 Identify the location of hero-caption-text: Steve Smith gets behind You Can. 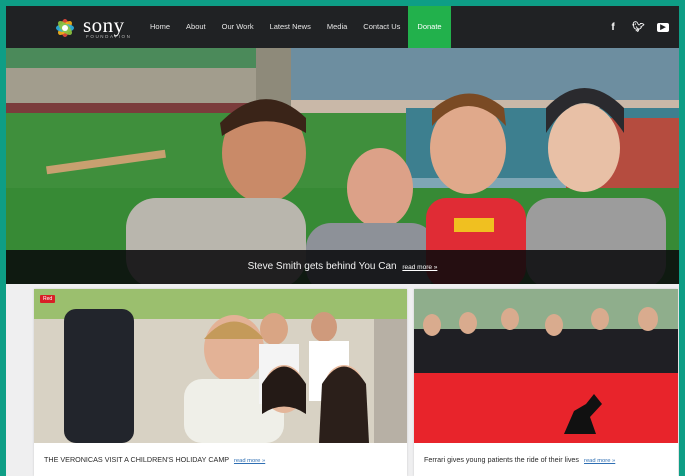
(322, 266).